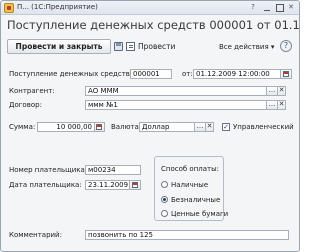  I want to click on minimize-button, so click(267, 7).